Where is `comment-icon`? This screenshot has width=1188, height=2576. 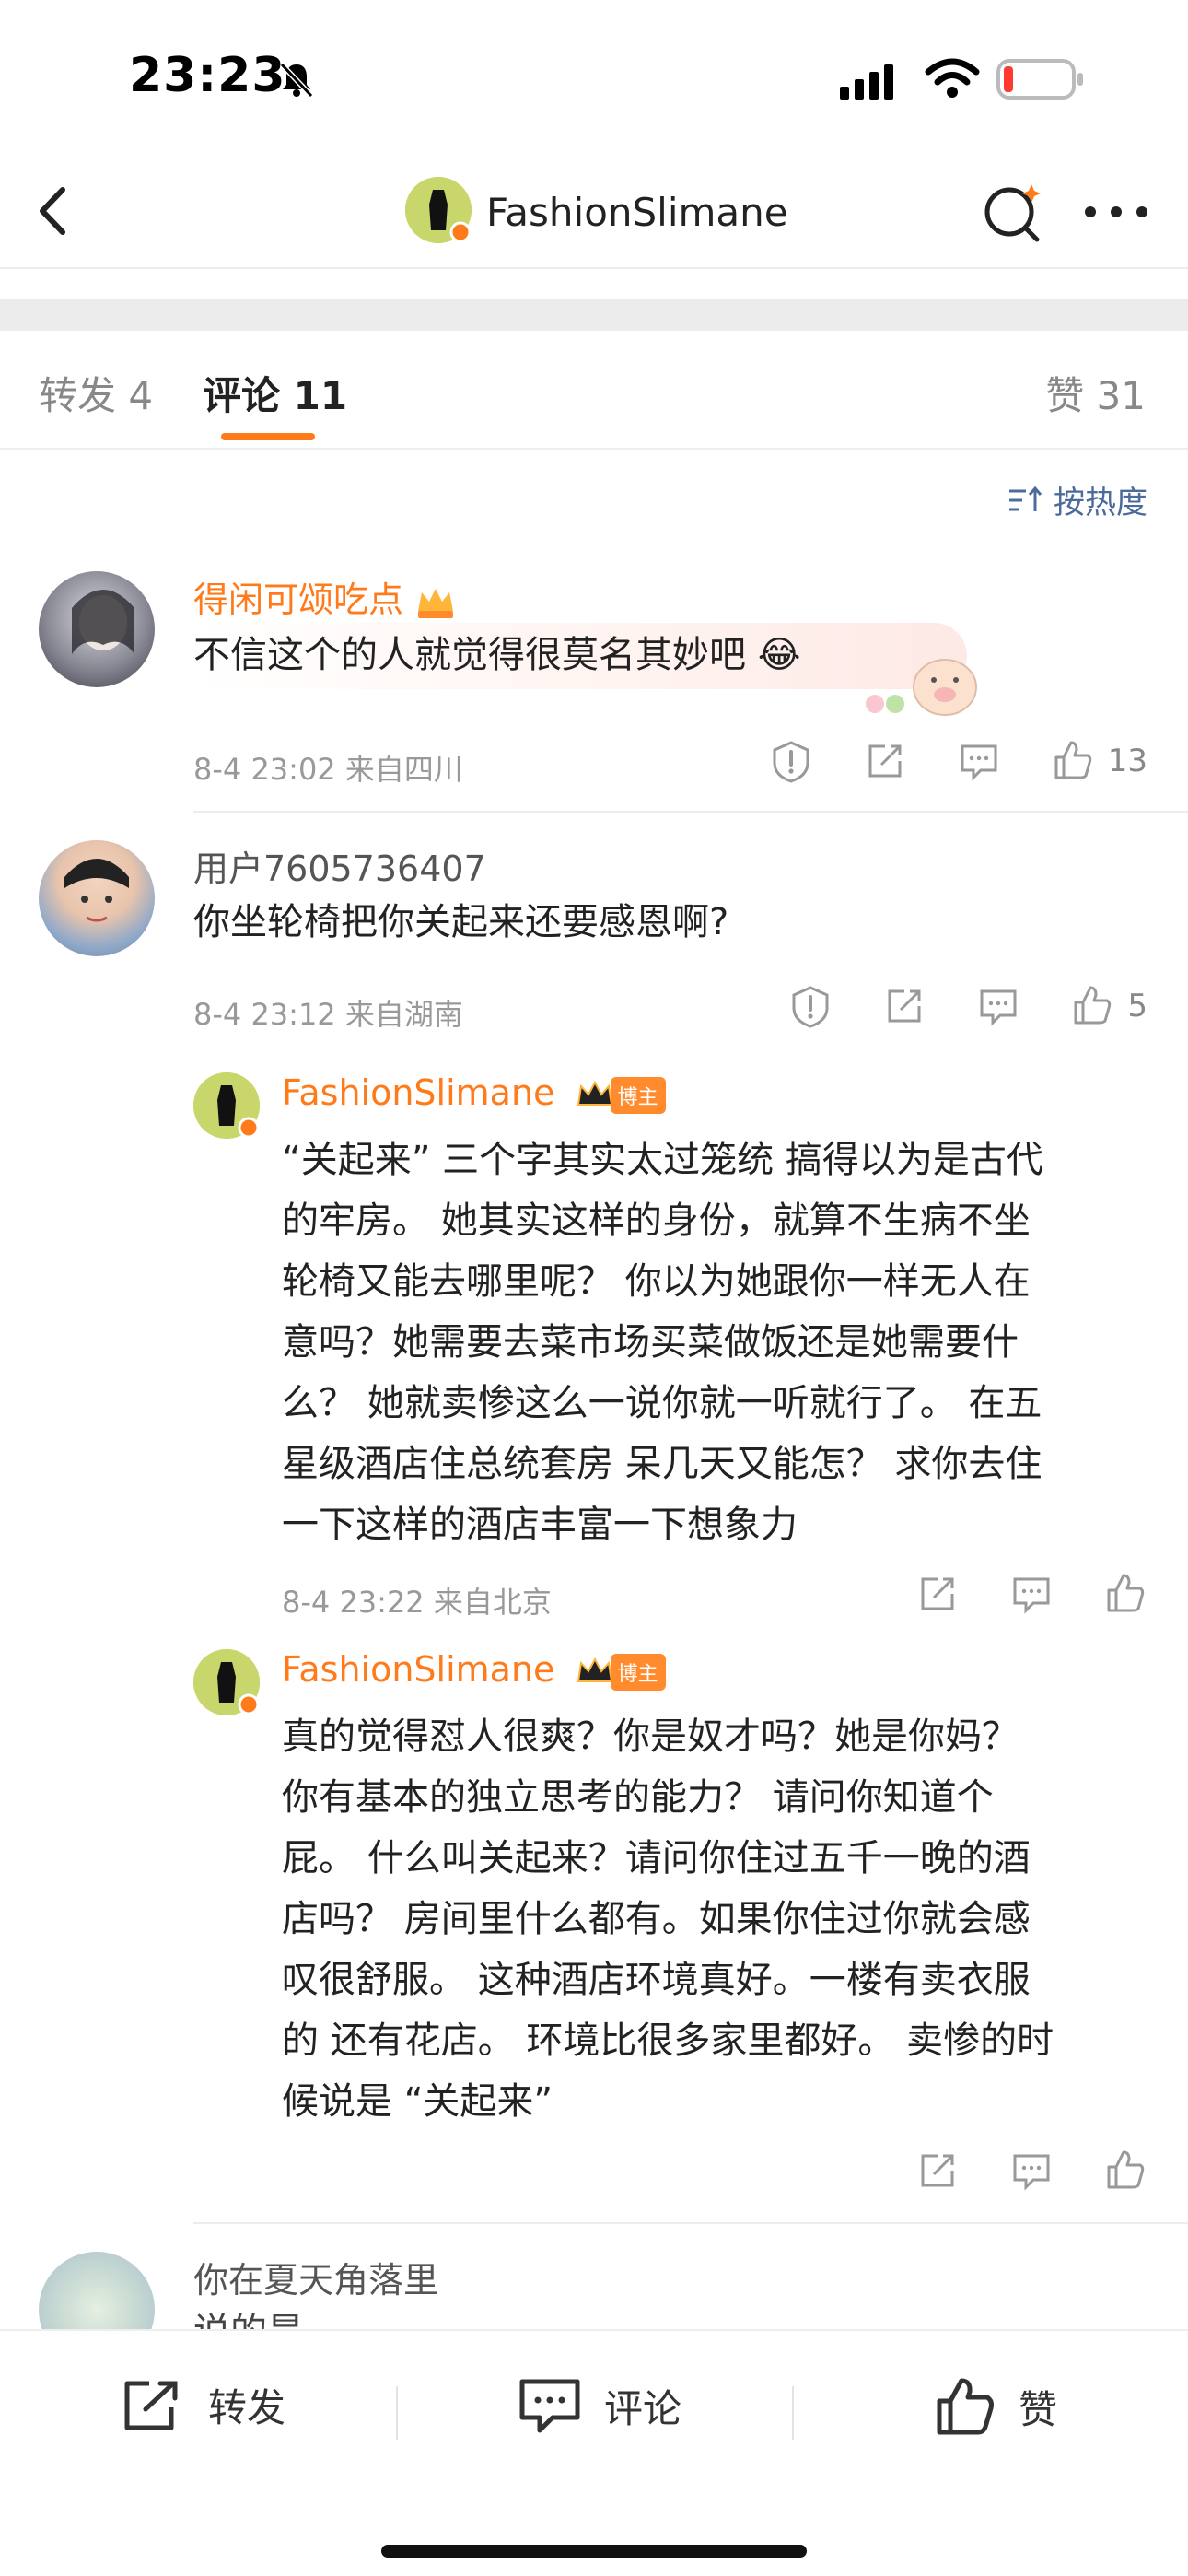 comment-icon is located at coordinates (549, 2406).